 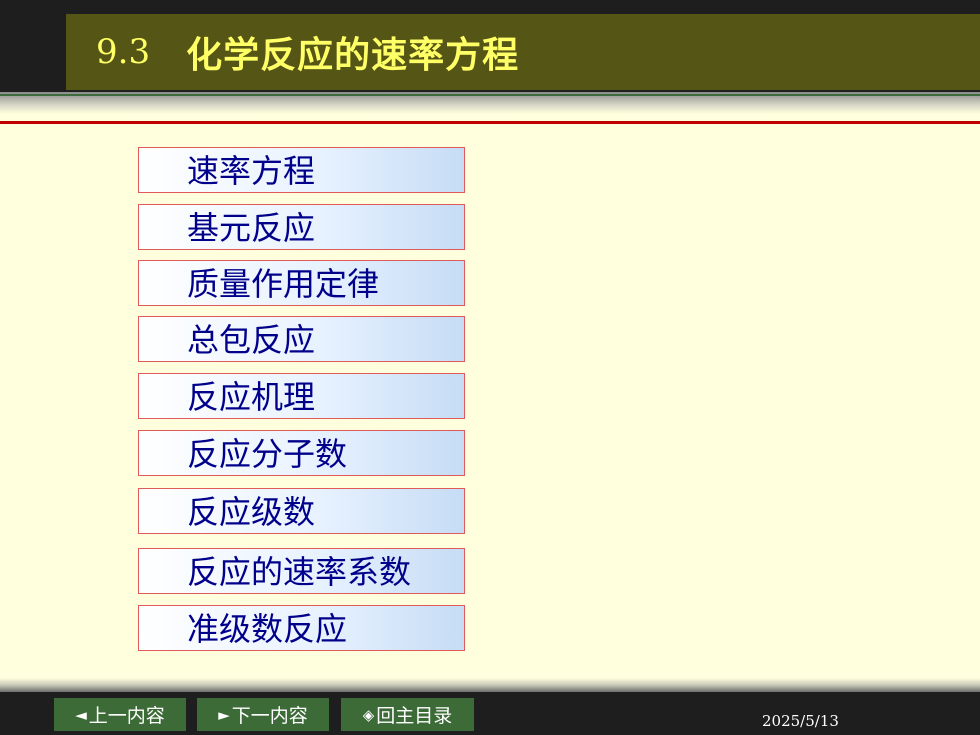 What do you see at coordinates (301, 227) in the screenshot?
I see `topic-link-elementary-reaction: 基元反应` at bounding box center [301, 227].